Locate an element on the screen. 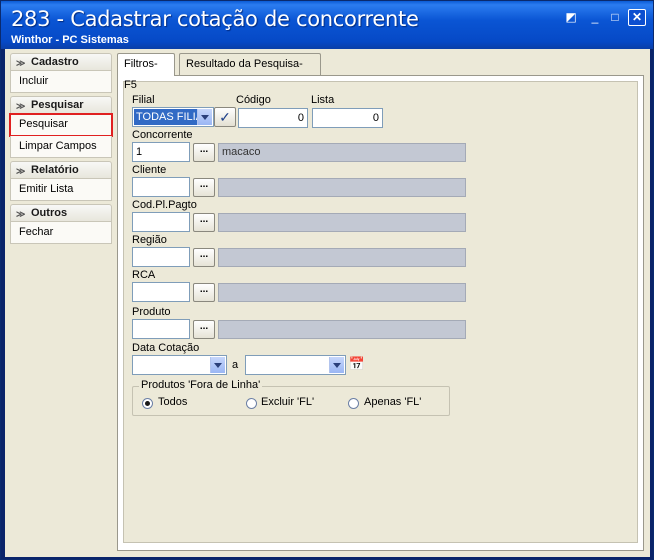 The width and height of the screenshot is (654, 560). radio-excluir-fl-label: Excluir 'FL' is located at coordinates (288, 402).